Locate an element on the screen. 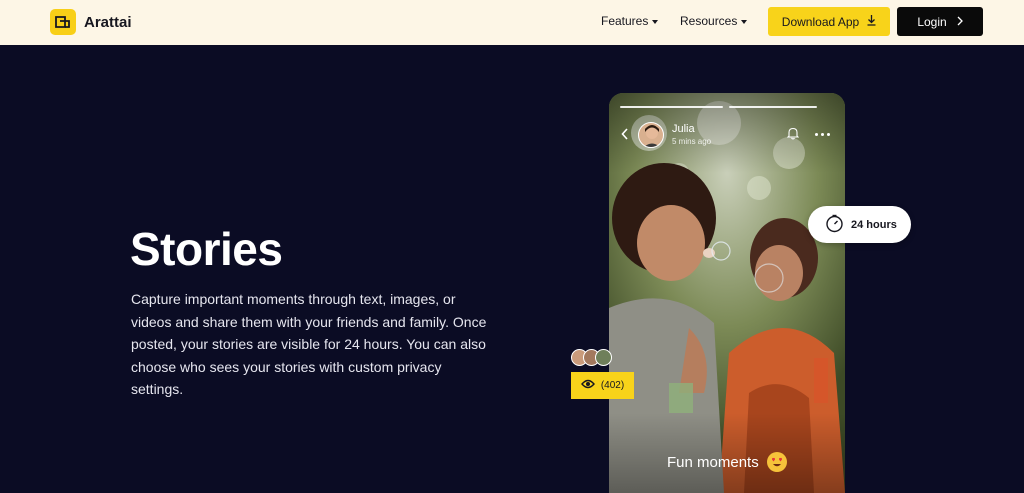 Image resolution: width=1024 pixels, height=493 pixels. timer-icon is located at coordinates (834, 225).